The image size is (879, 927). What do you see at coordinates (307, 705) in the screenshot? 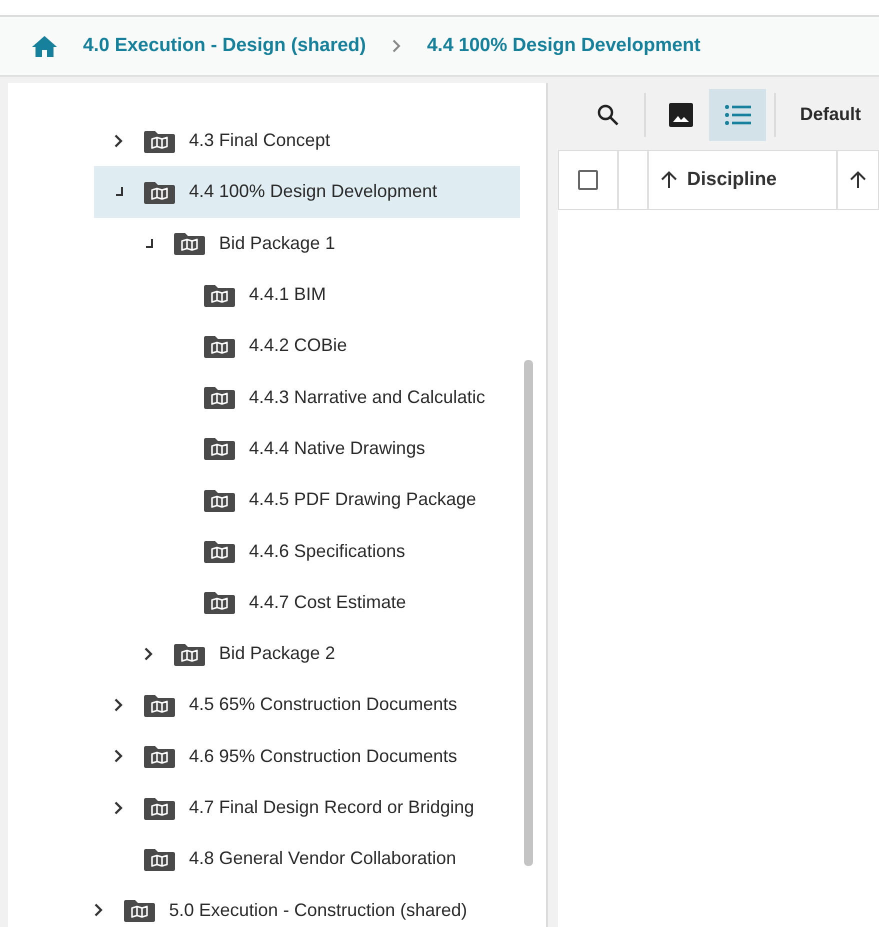
I see `tree-item: 4.5 65% Construction Documents` at bounding box center [307, 705].